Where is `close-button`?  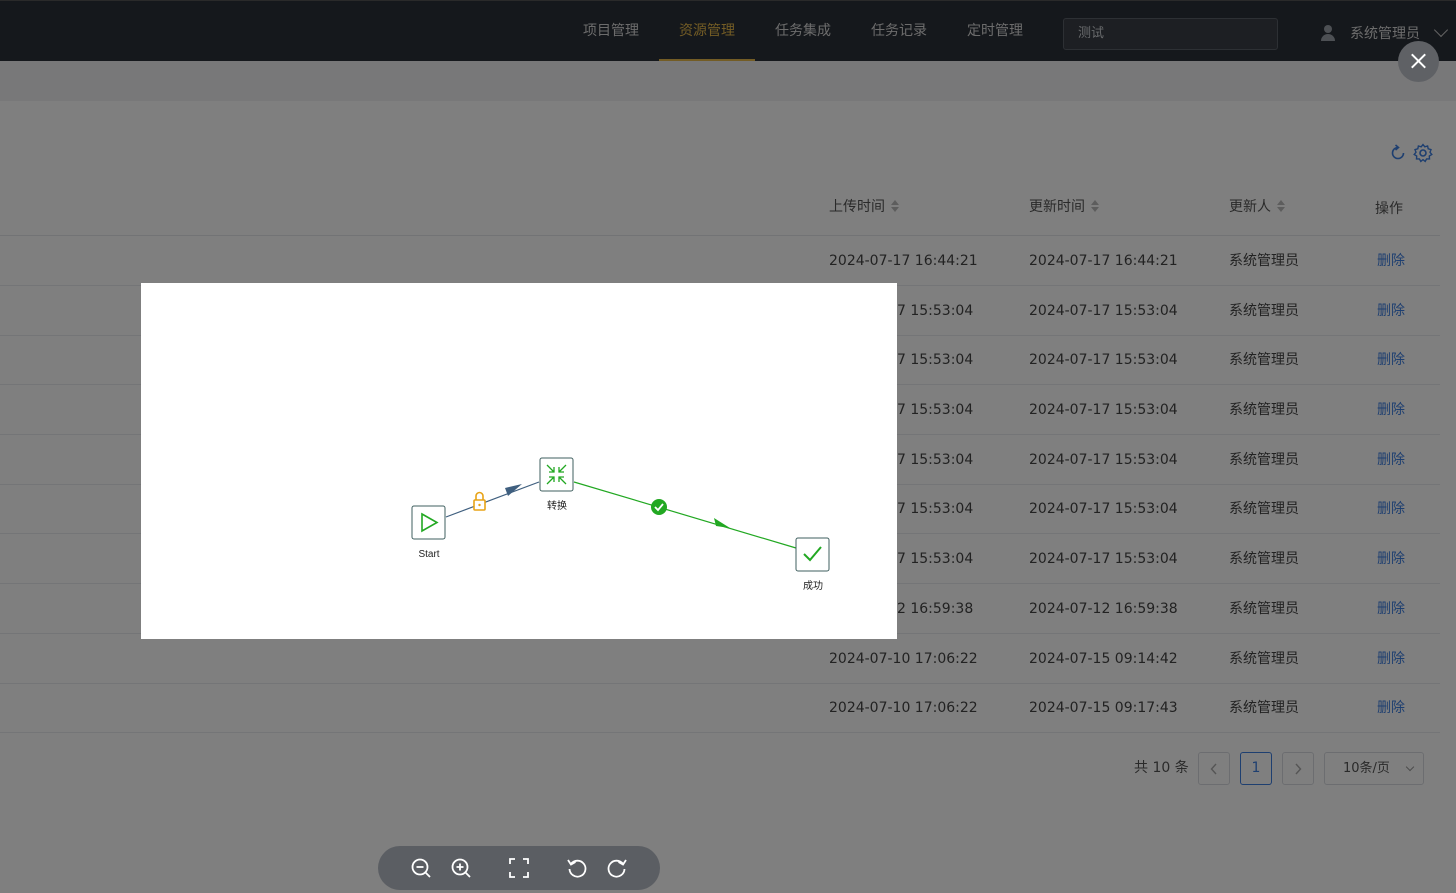 close-button is located at coordinates (1418, 61).